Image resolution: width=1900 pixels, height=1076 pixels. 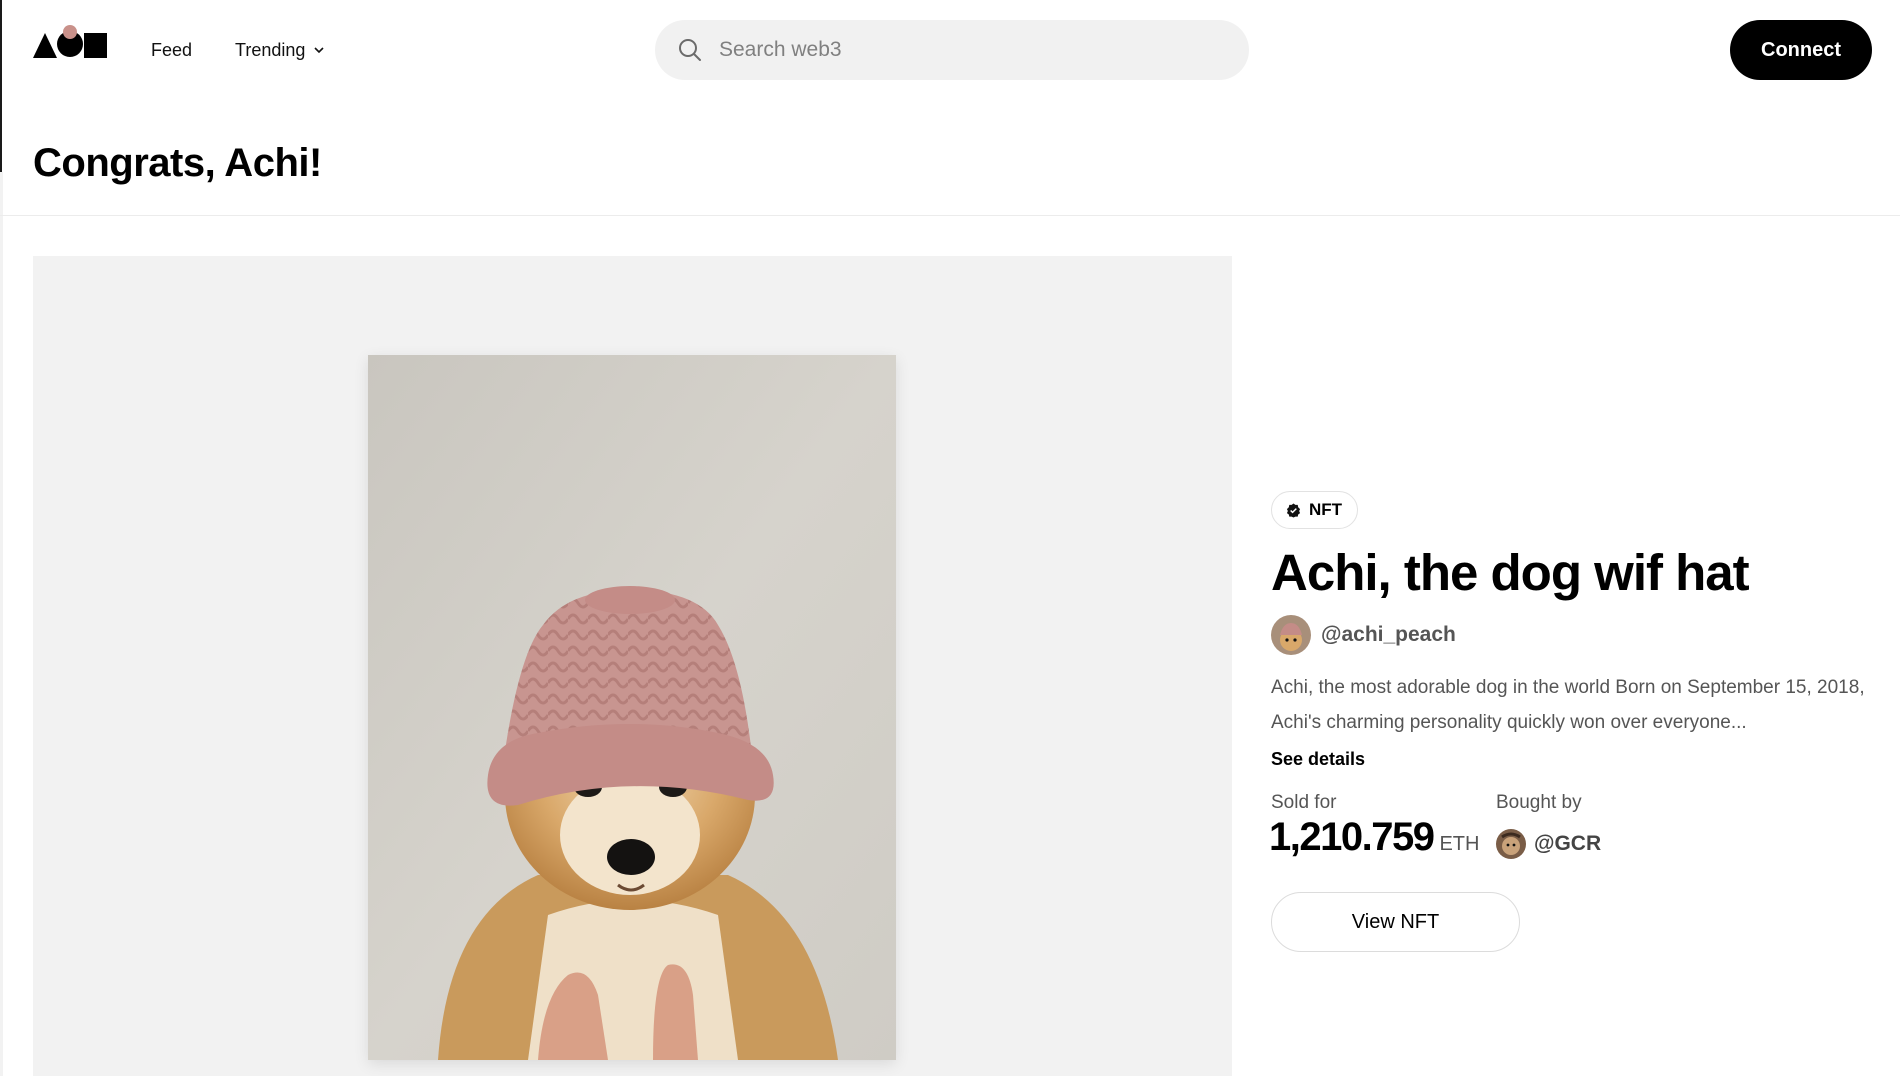 I want to click on header-divider, so click(x=950, y=215).